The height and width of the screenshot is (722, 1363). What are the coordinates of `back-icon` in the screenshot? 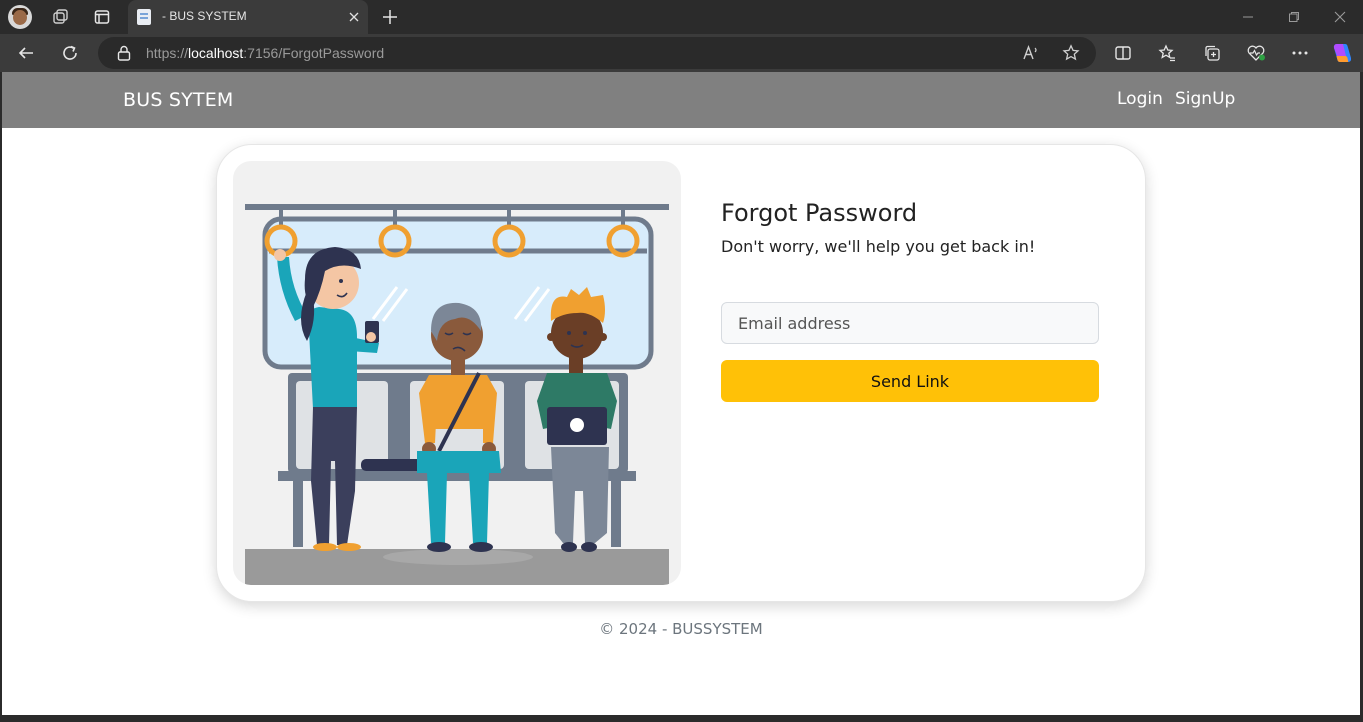 It's located at (26, 53).